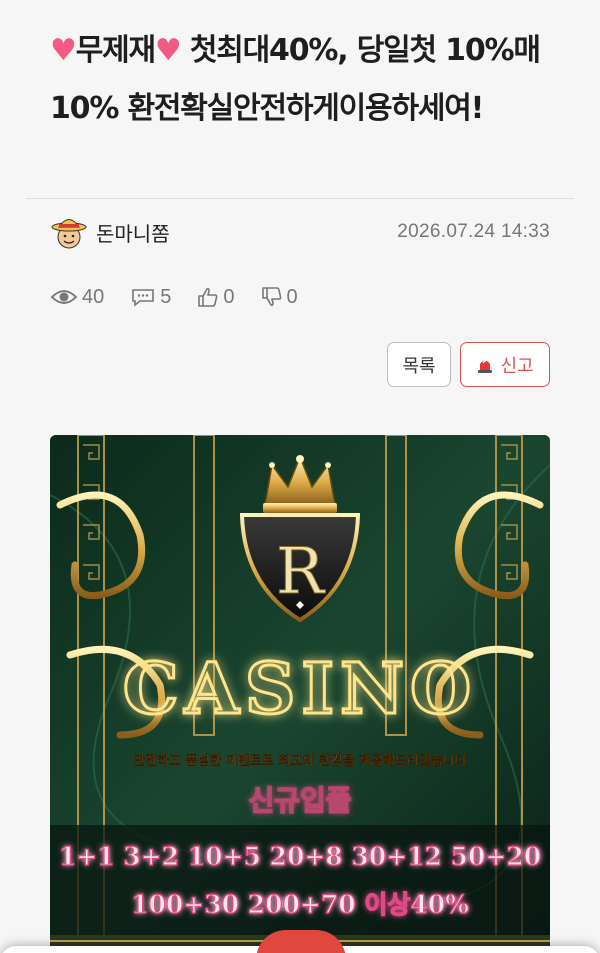 The width and height of the screenshot is (600, 953). I want to click on promo-title: 신규입플, so click(299, 800).